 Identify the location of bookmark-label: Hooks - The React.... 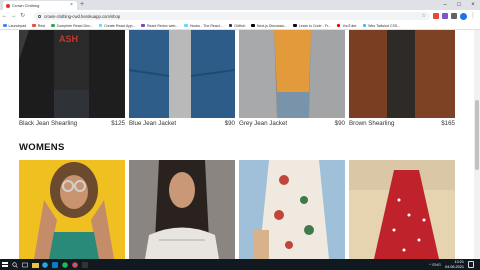
(206, 25).